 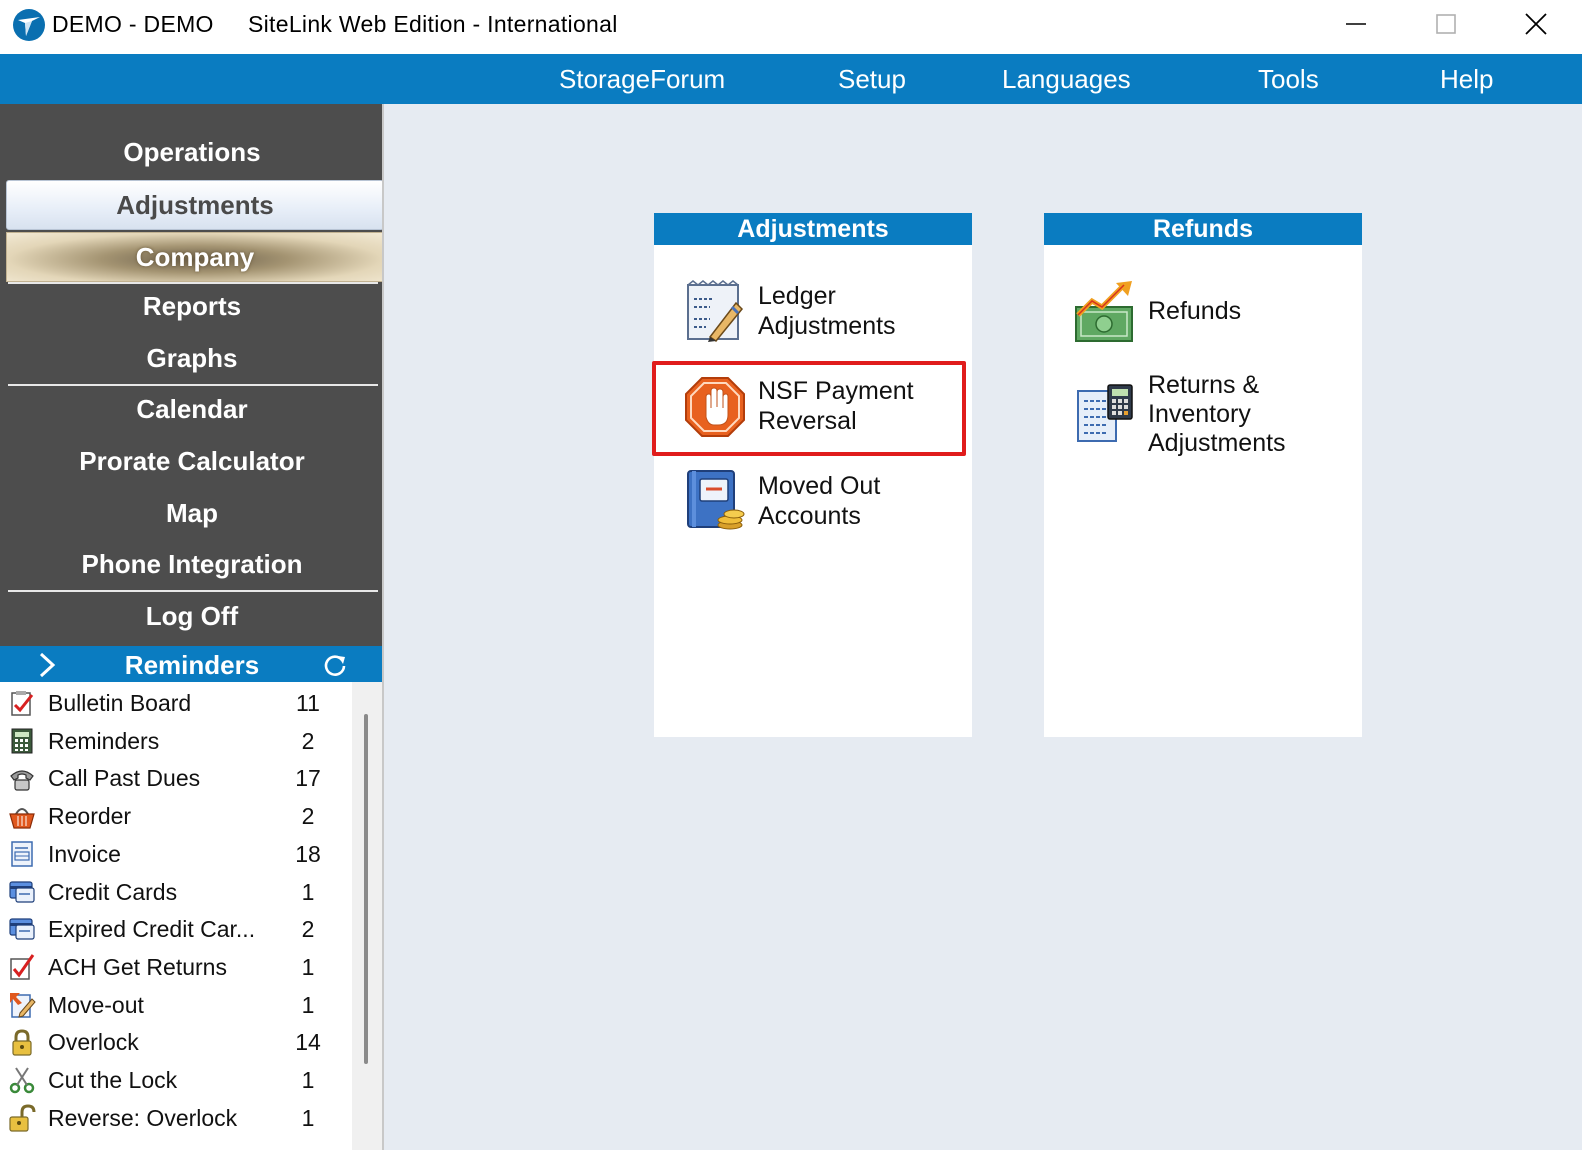 What do you see at coordinates (195, 205) in the screenshot?
I see `nav-adjustments: Adjustments` at bounding box center [195, 205].